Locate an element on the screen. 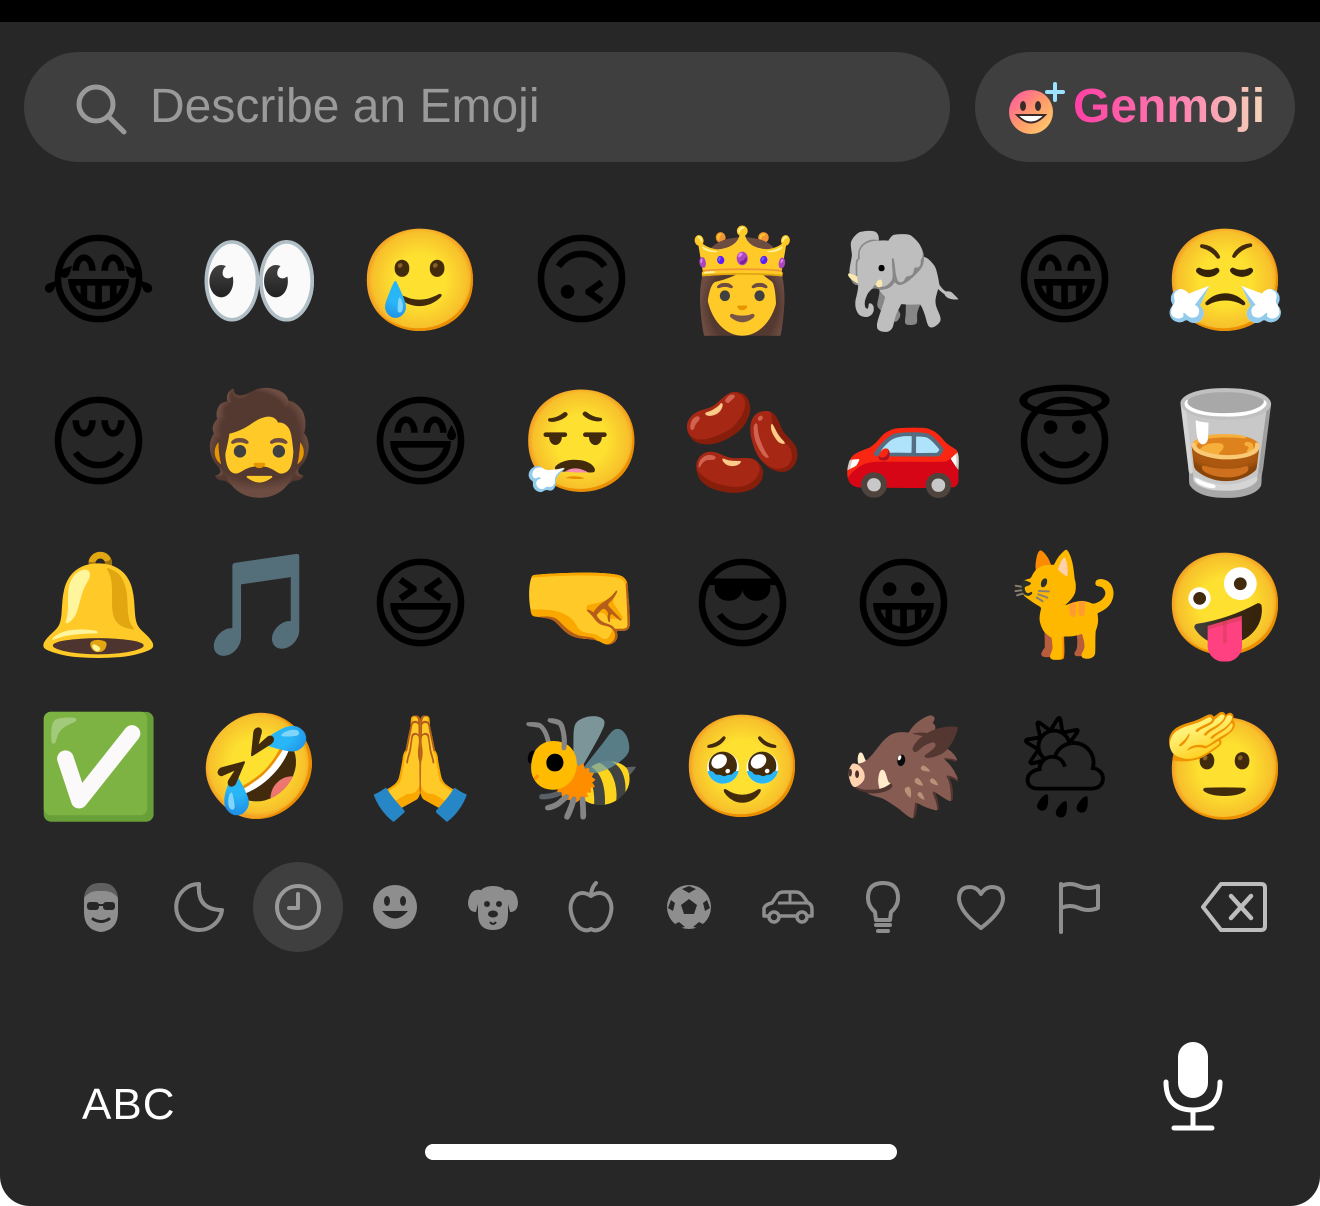 The width and height of the screenshot is (1320, 1206). emoji-honeybee: 🐝 is located at coordinates (581, 754).